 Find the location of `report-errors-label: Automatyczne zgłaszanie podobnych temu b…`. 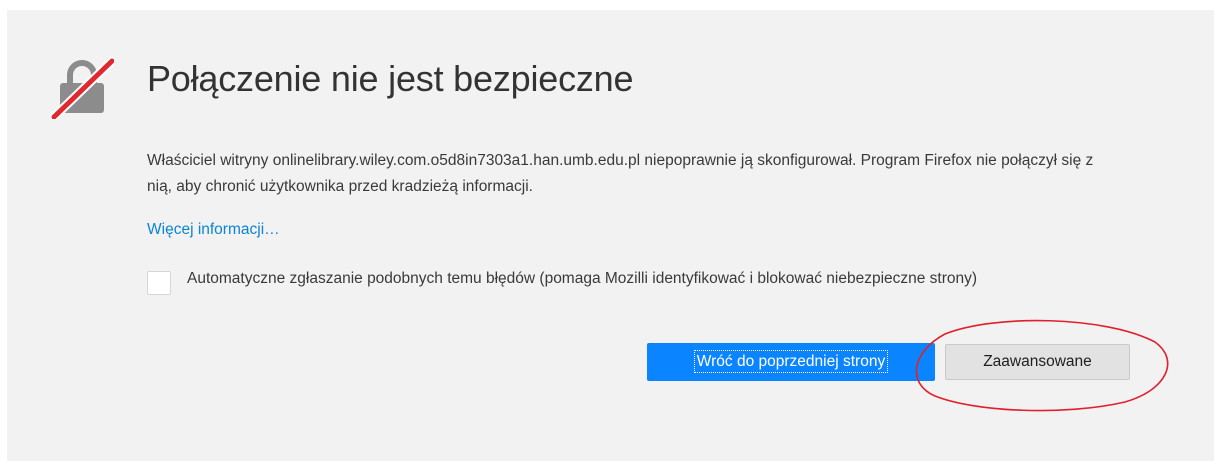

report-errors-label: Automatyczne zgłaszanie podobnych temu b… is located at coordinates (582, 278).